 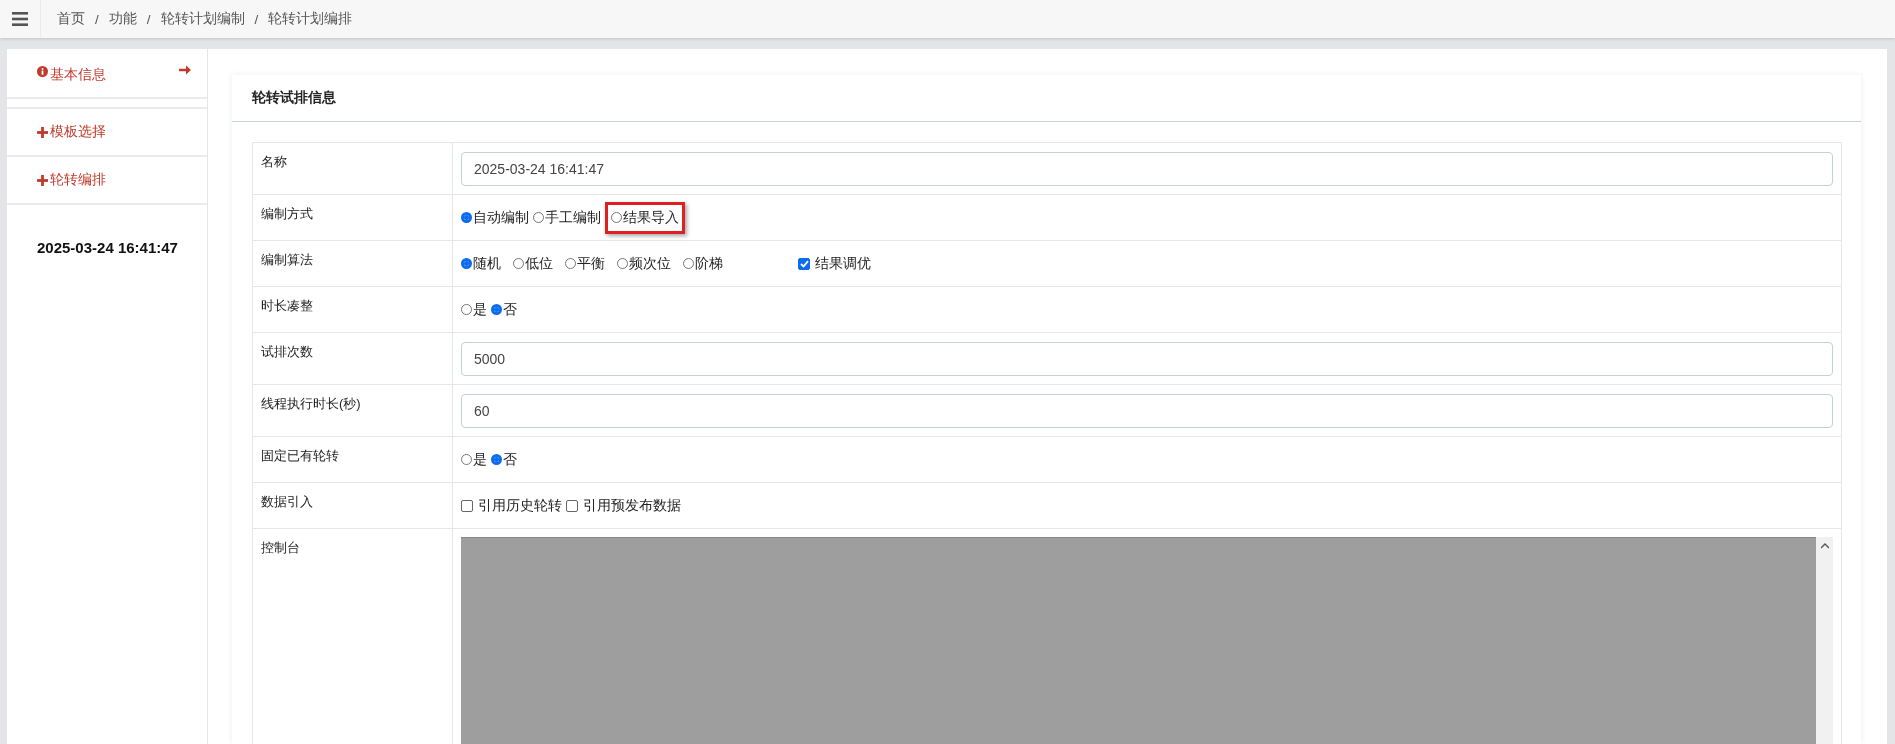 I want to click on breadcrumb-link: 功能, so click(x=122, y=19).